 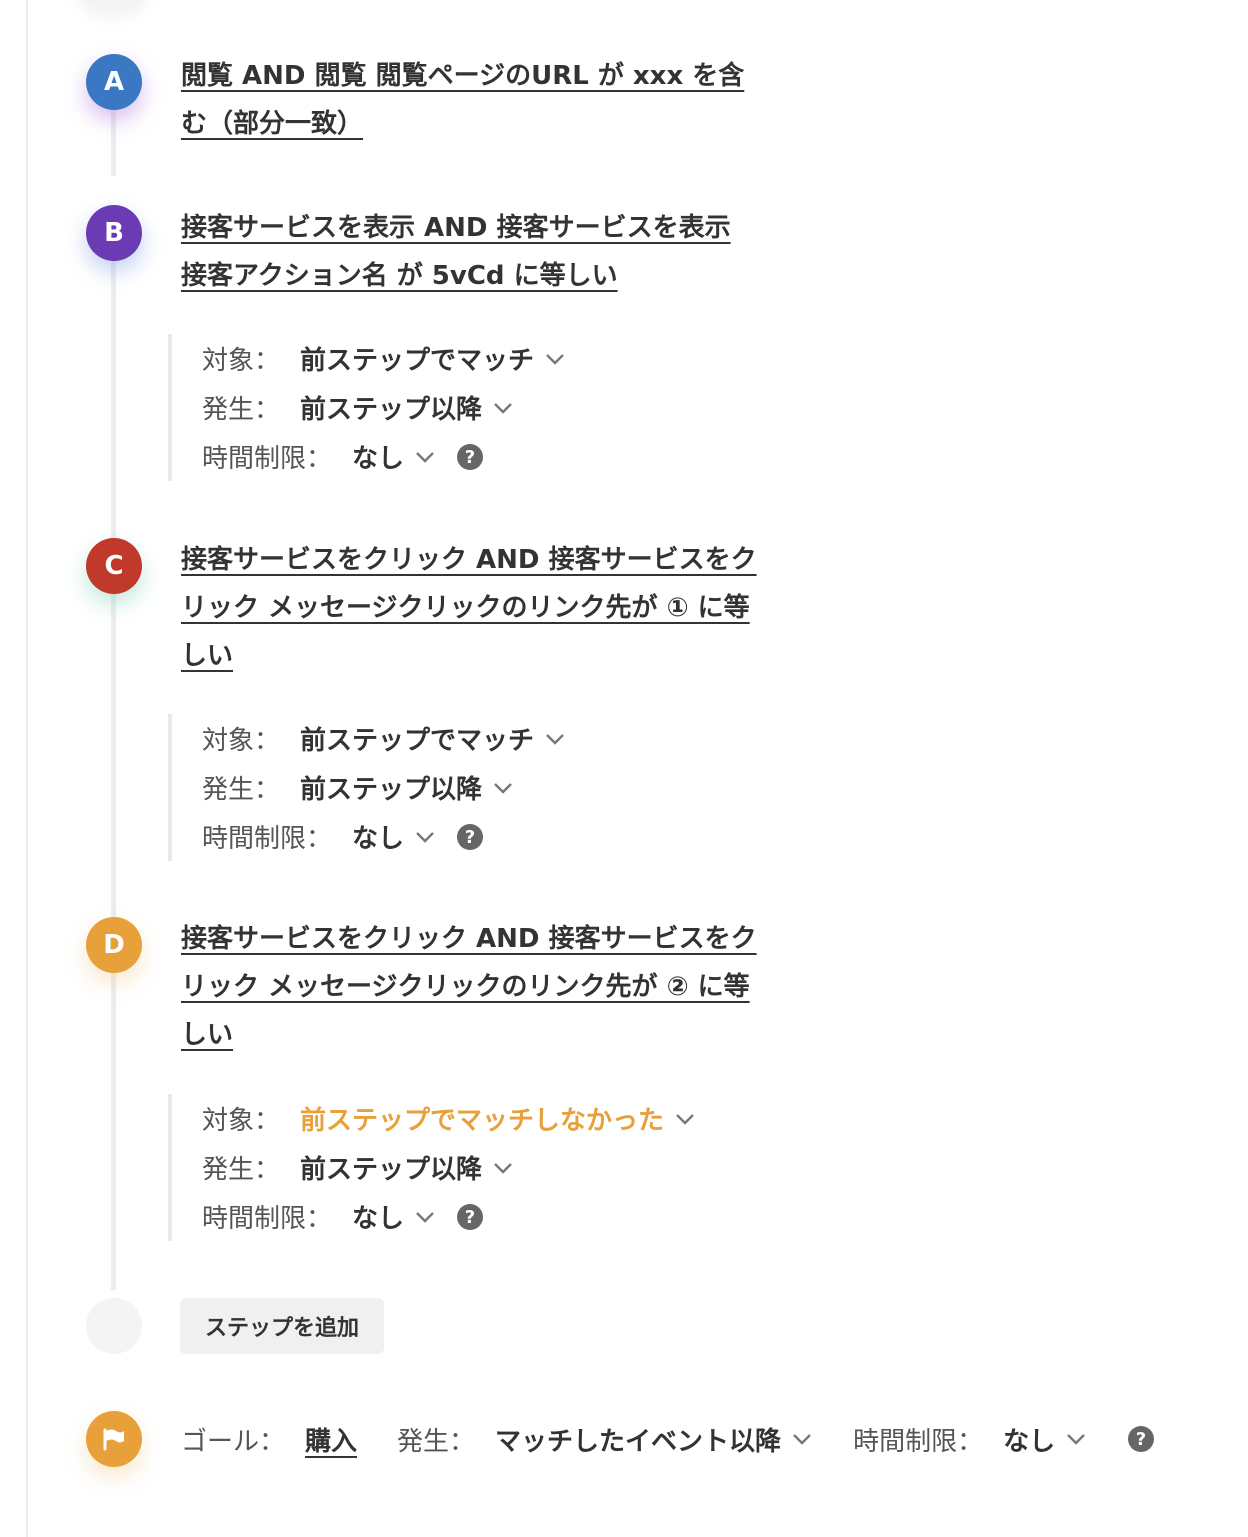 I want to click on target-value: 前ステップでマッチしなかった, so click(x=482, y=1121).